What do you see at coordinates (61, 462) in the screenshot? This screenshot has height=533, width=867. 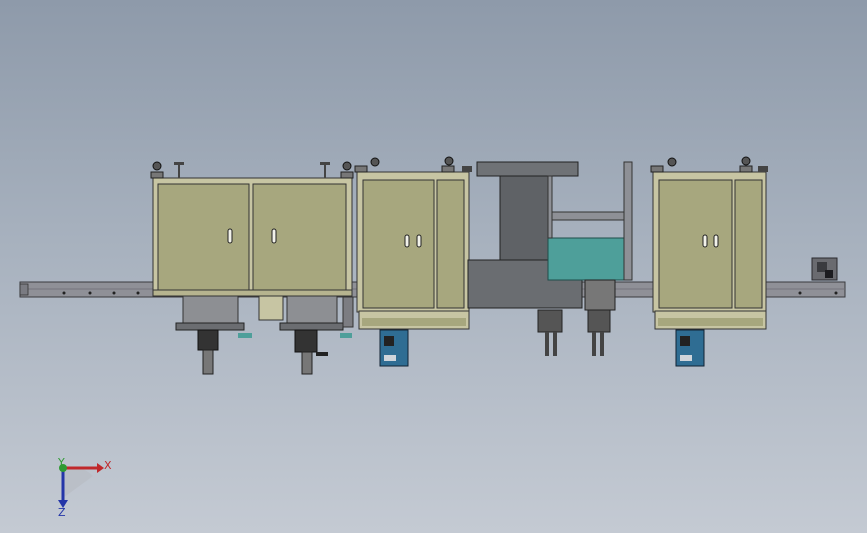 I see `y-axis-label: Y` at bounding box center [61, 462].